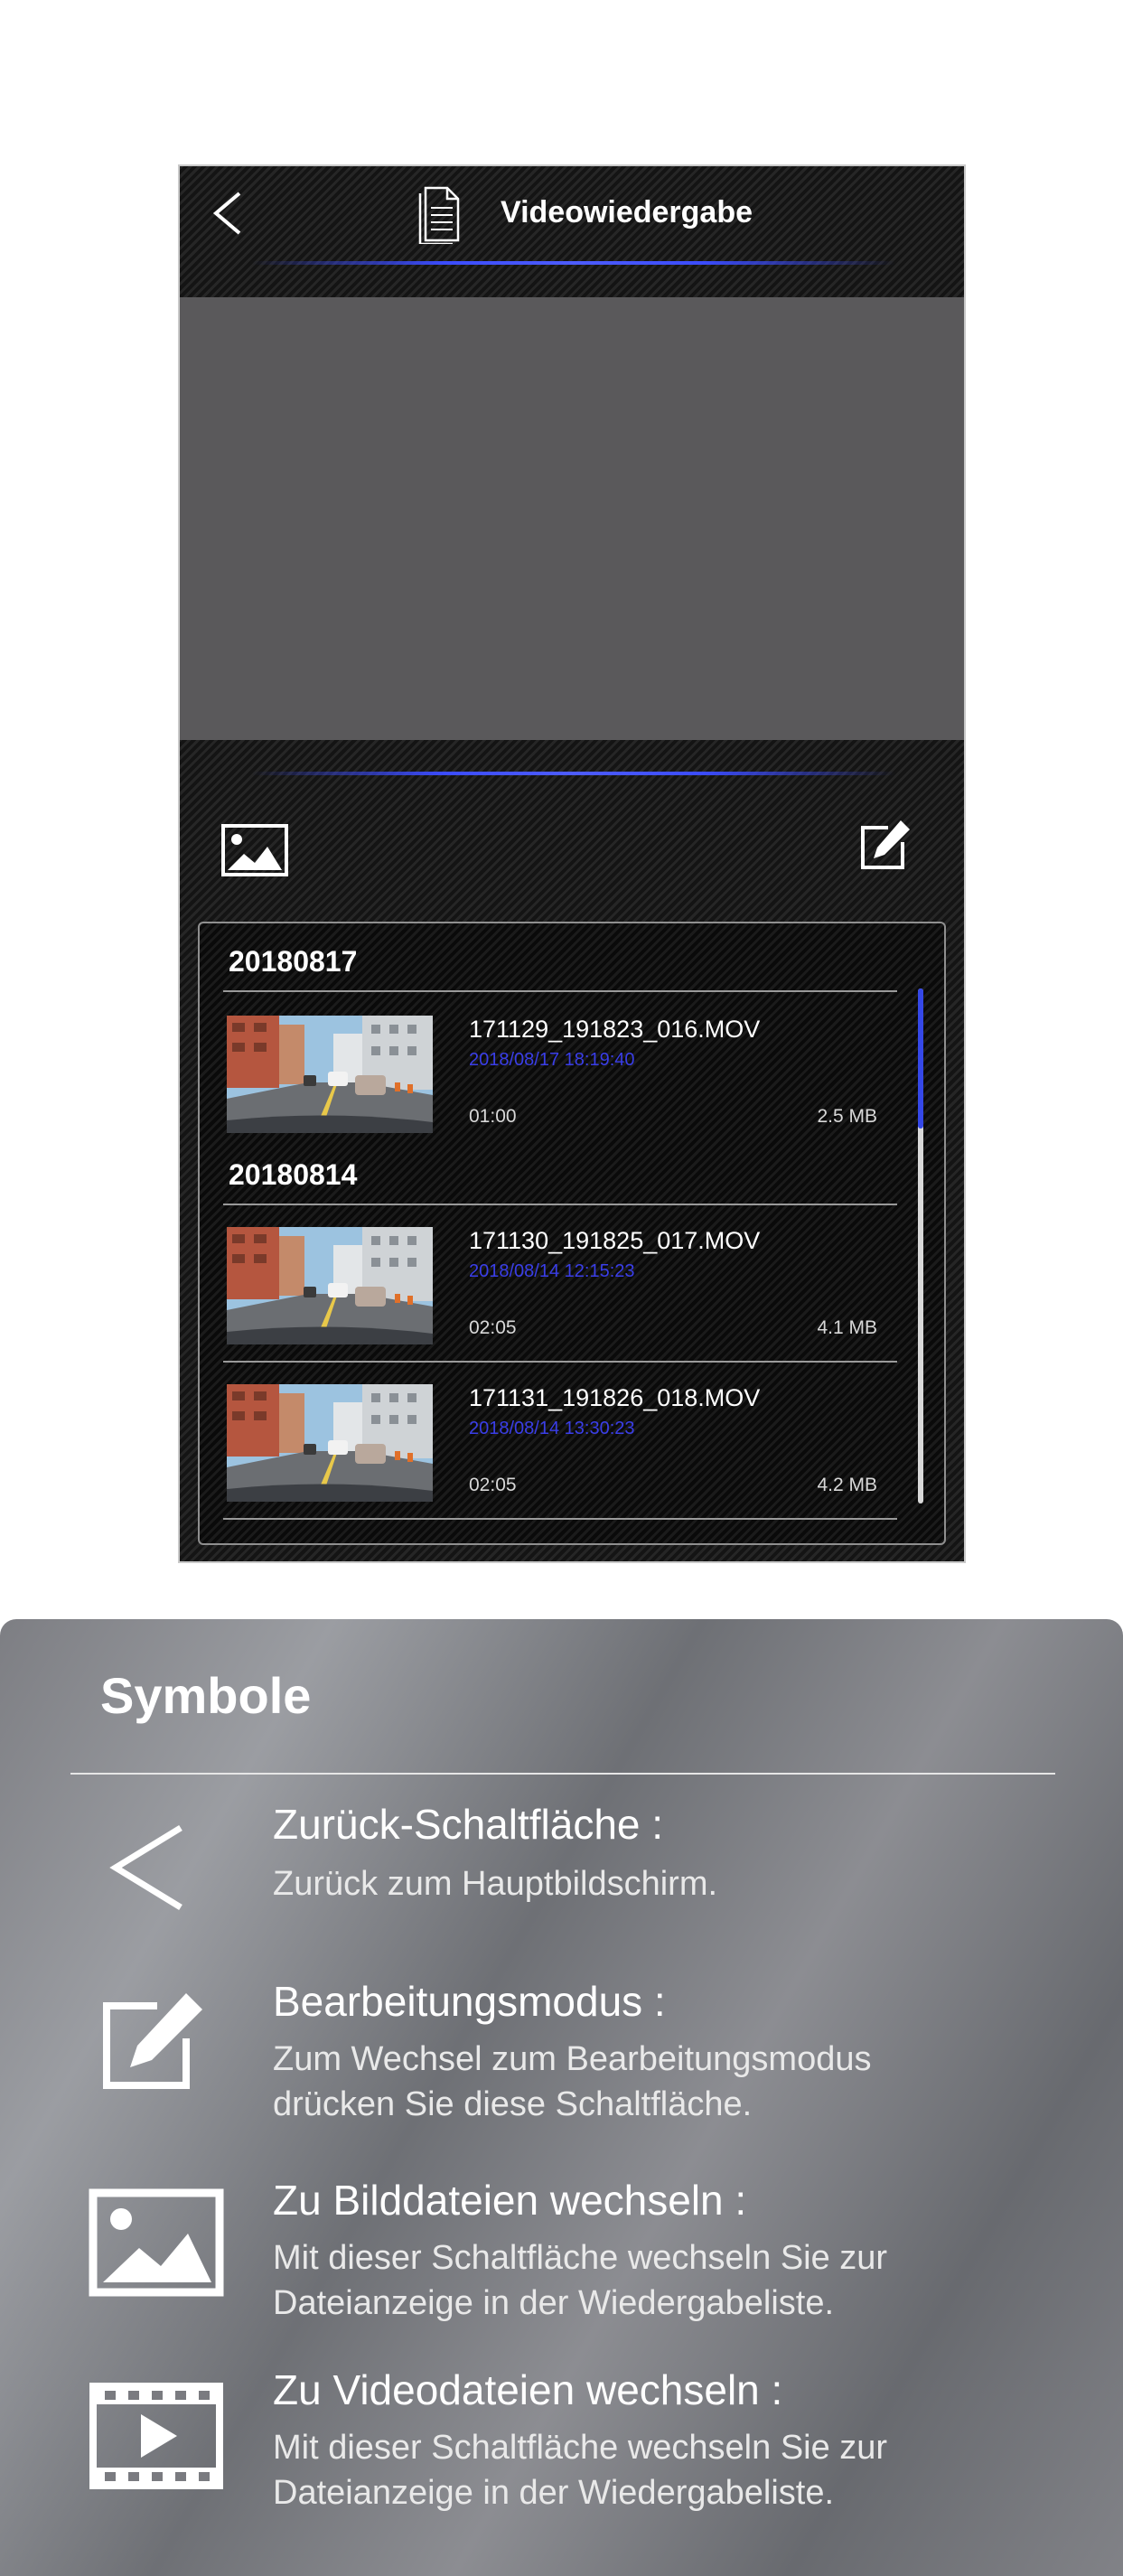 The image size is (1123, 2576). What do you see at coordinates (254, 850) in the screenshot?
I see `switch-to-images-button` at bounding box center [254, 850].